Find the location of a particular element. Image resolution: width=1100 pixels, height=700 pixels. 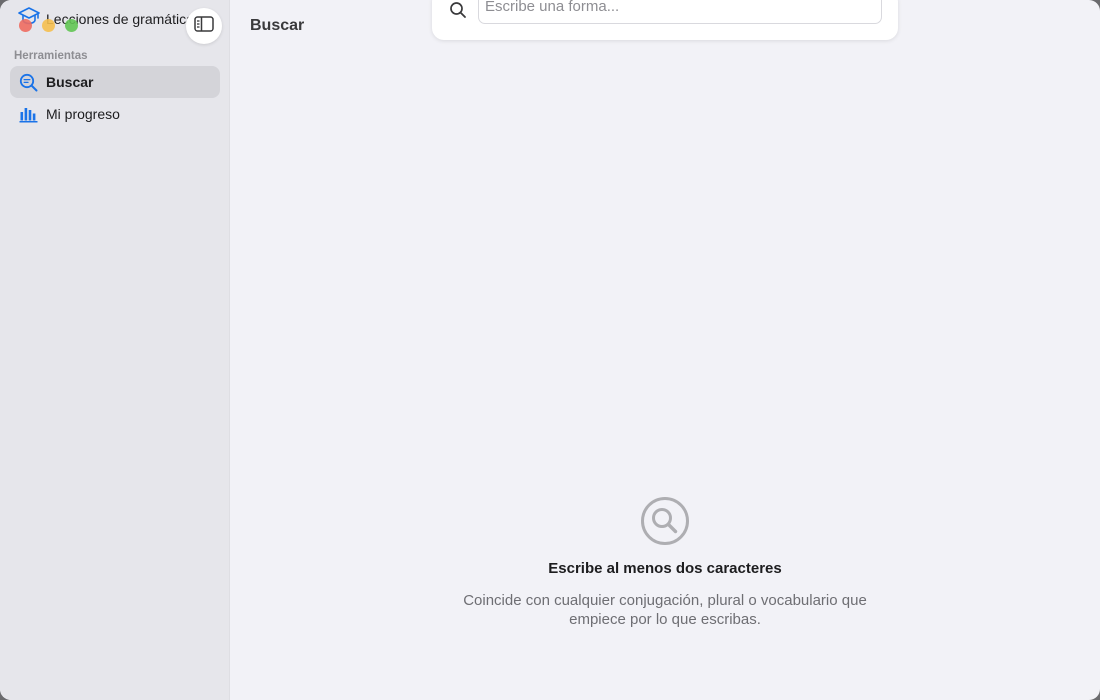

empty-state-title: Escribe al menos dos caracteres is located at coordinates (665, 568).